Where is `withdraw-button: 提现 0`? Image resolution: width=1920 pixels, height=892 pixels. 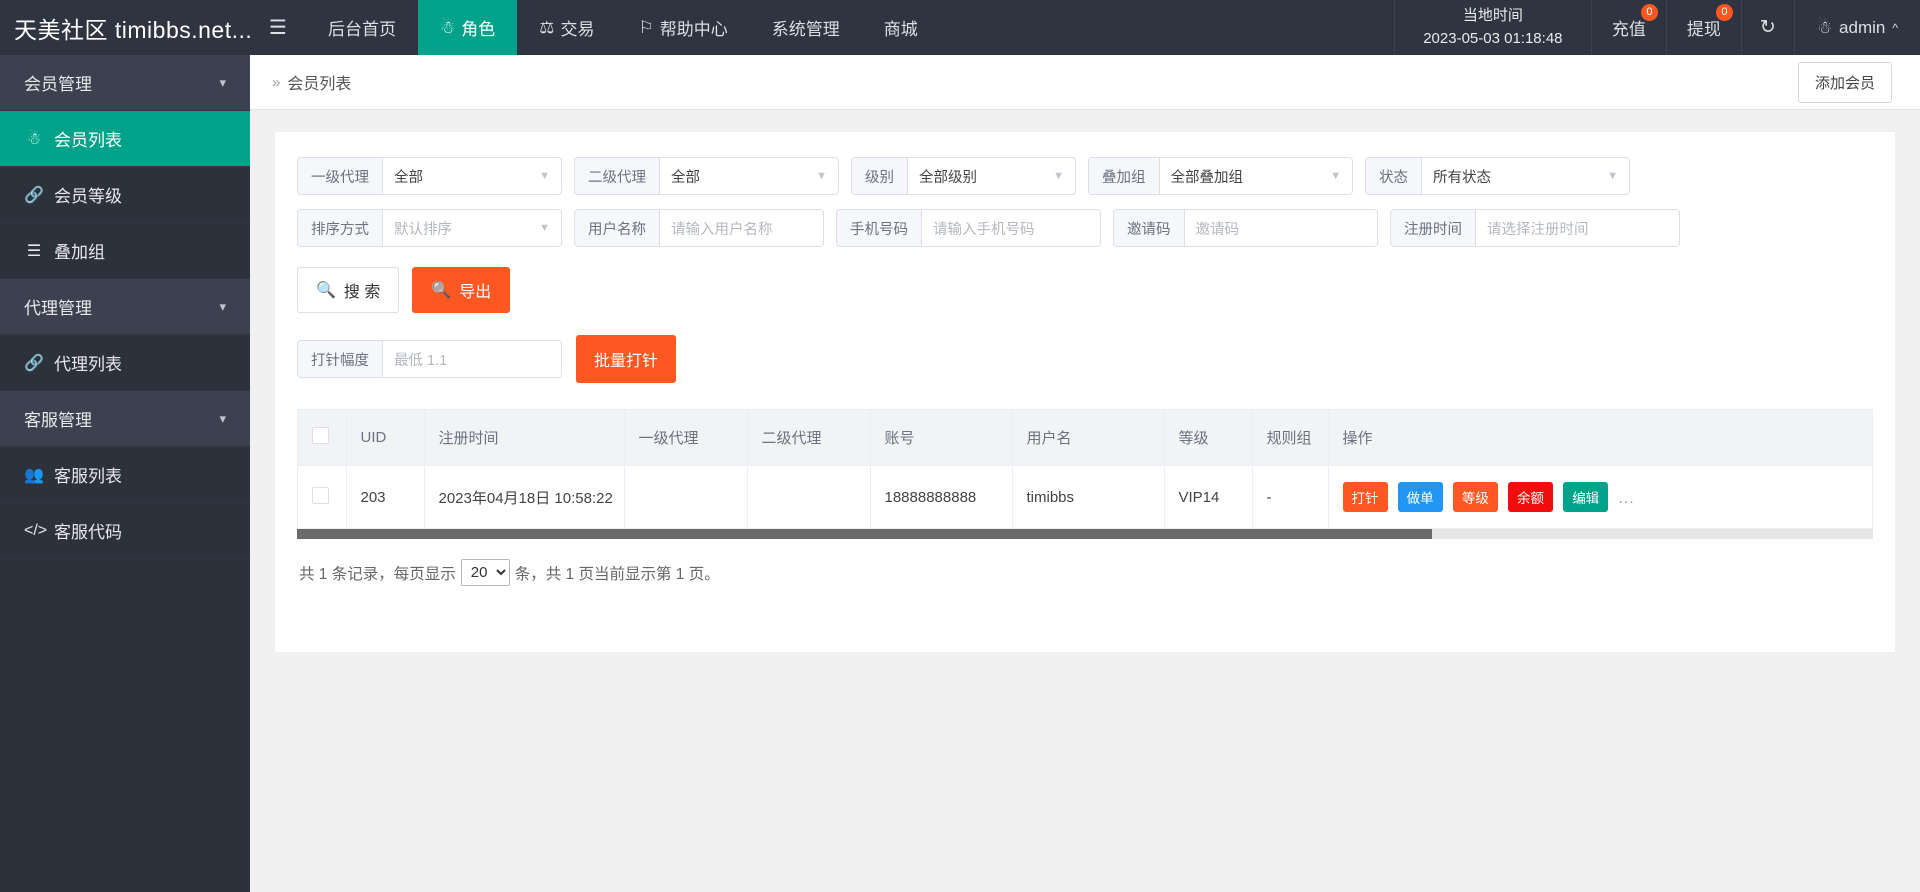
withdraw-button: 提现 0 is located at coordinates (1704, 27).